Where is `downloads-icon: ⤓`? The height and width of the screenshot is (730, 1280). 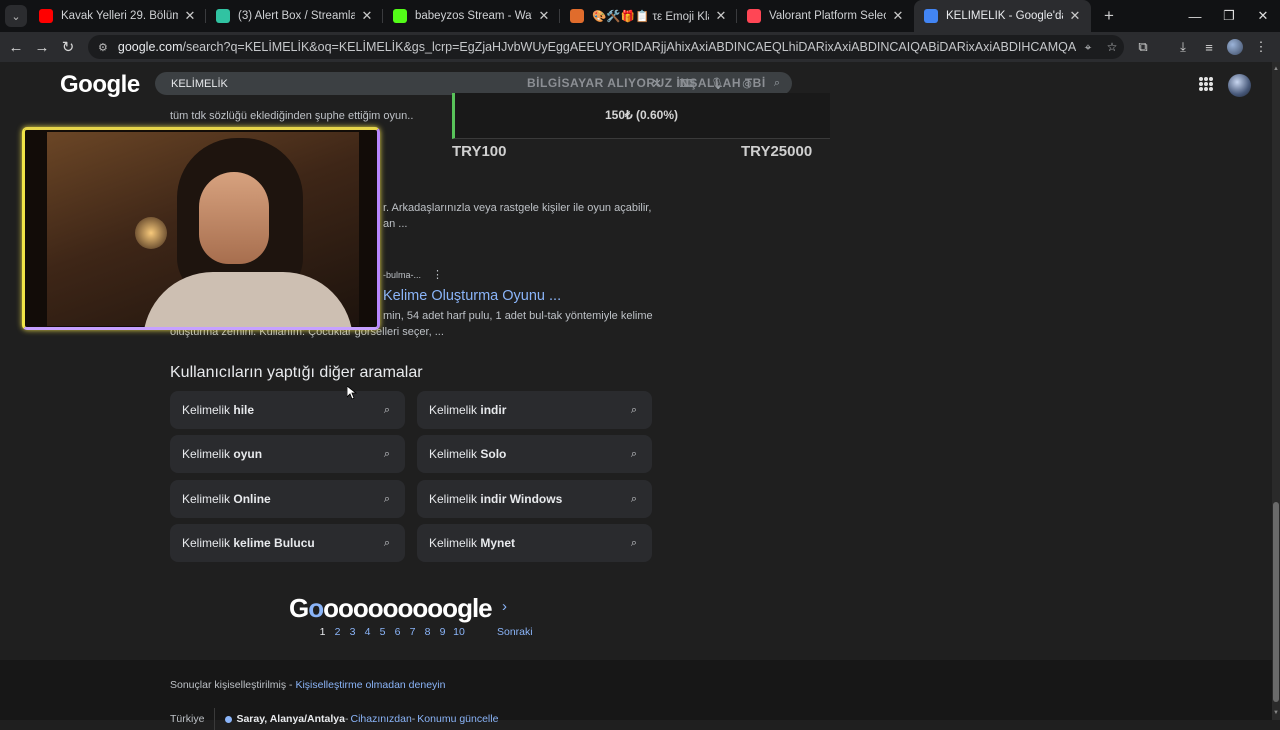
downloads-icon: ⤓ is located at coordinates (1183, 47).